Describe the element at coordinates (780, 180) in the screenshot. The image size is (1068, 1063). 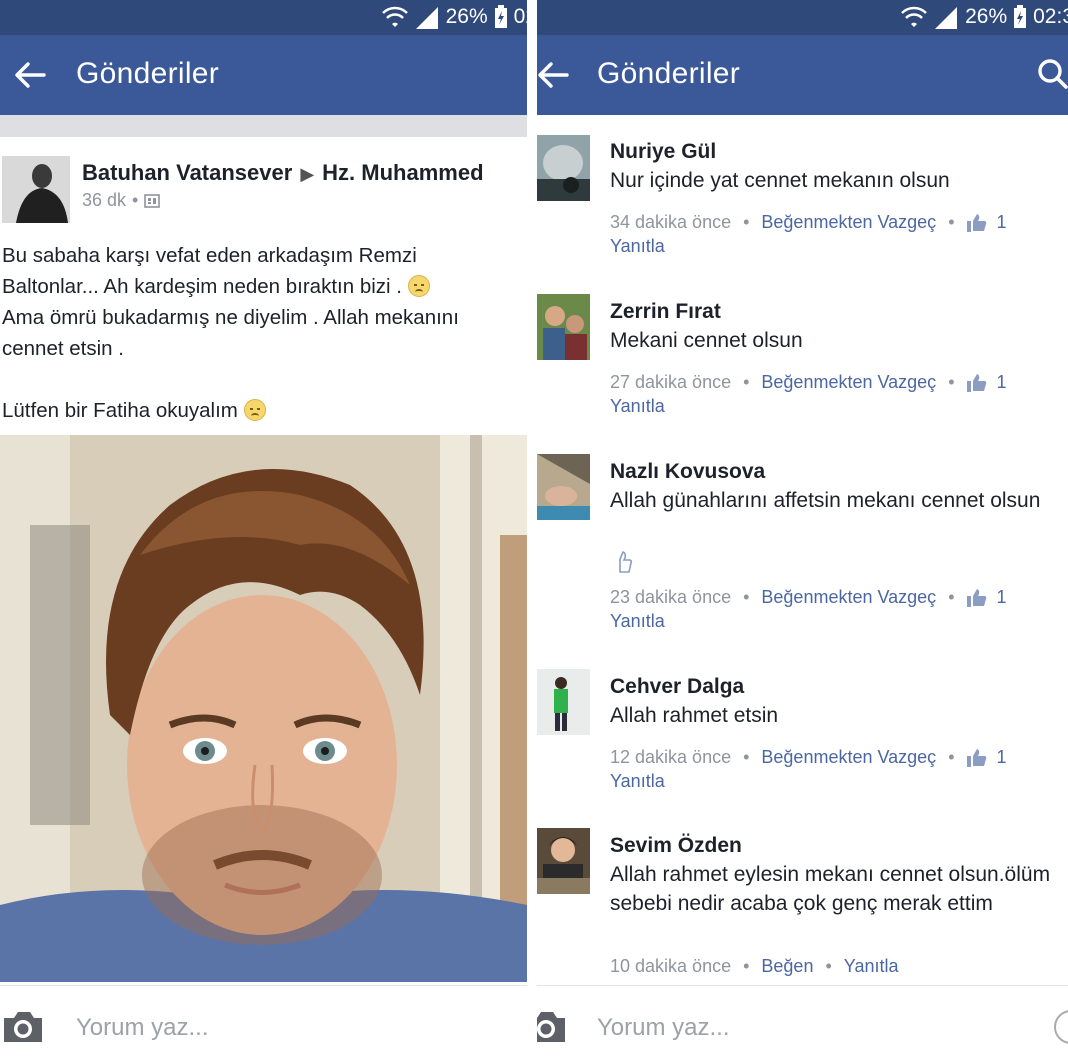
I see `comment-text: Nur içinde yat cennet mekanın olsun` at that location.